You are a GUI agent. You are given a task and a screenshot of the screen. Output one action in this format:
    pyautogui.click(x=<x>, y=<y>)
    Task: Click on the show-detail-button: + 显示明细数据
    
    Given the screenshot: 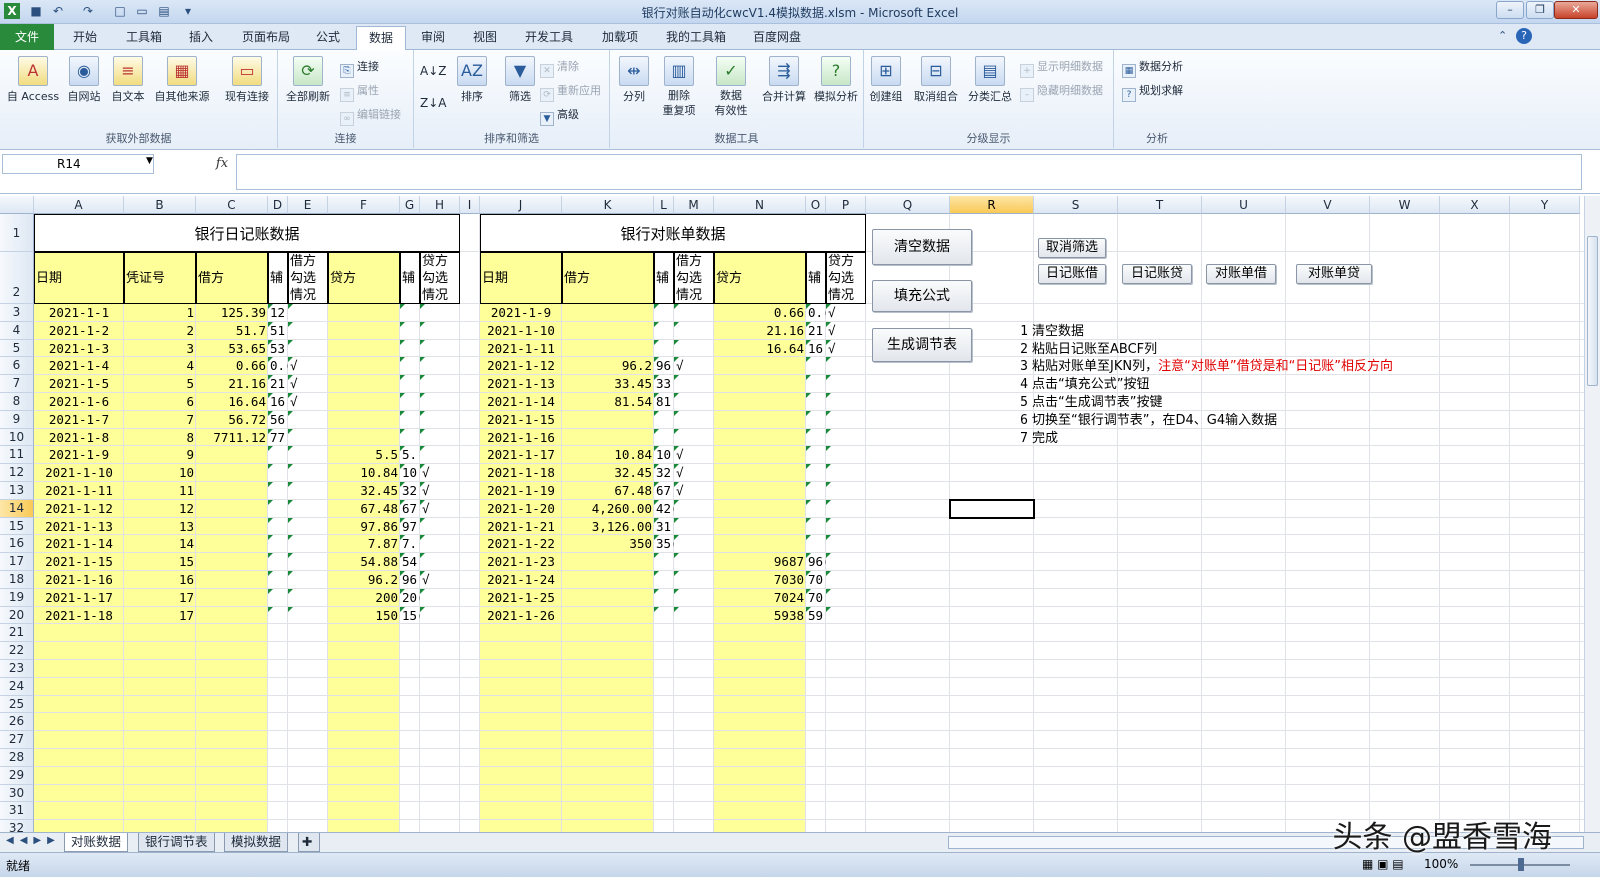 What is the action you would take?
    pyautogui.click(x=1061, y=68)
    